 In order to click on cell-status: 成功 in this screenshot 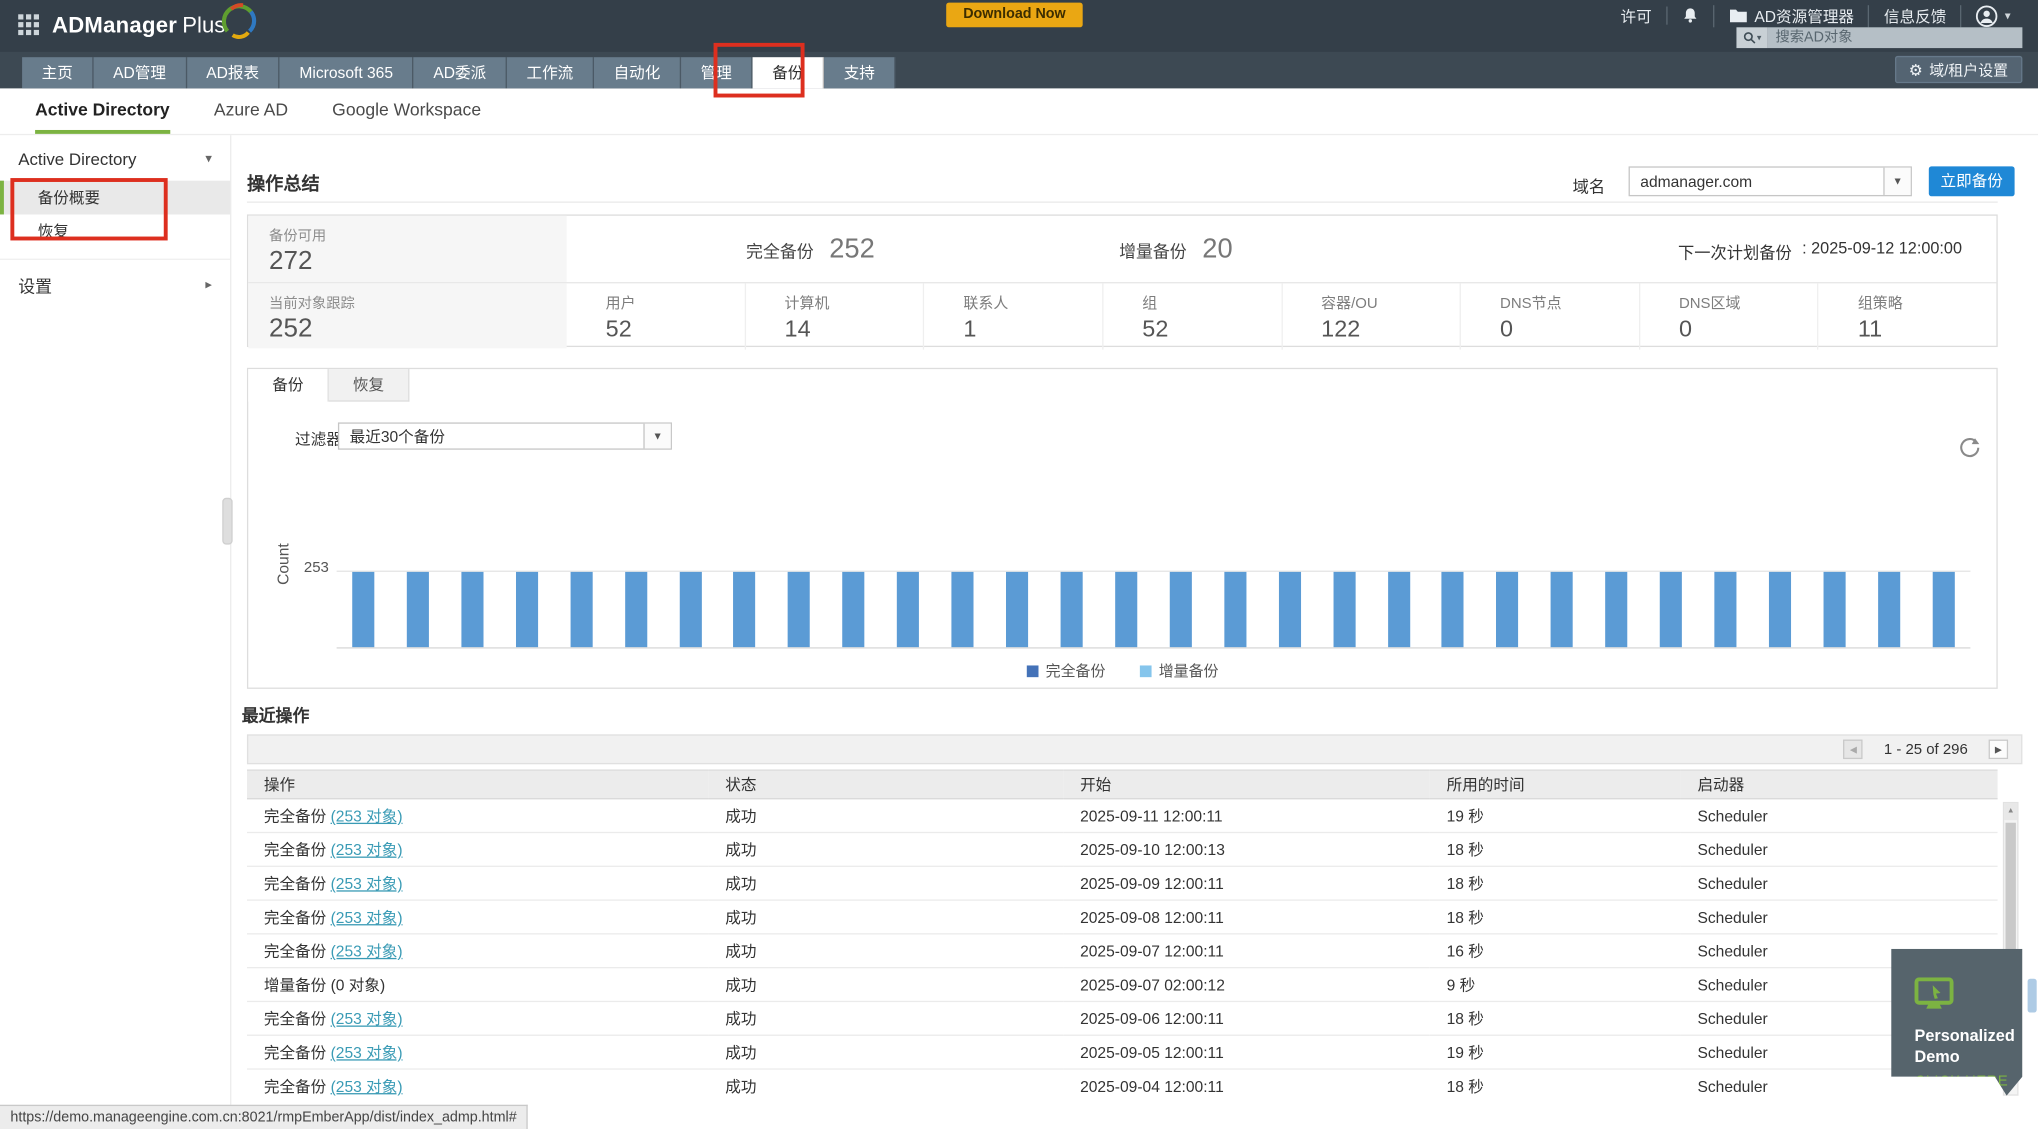, I will do `click(886, 951)`.